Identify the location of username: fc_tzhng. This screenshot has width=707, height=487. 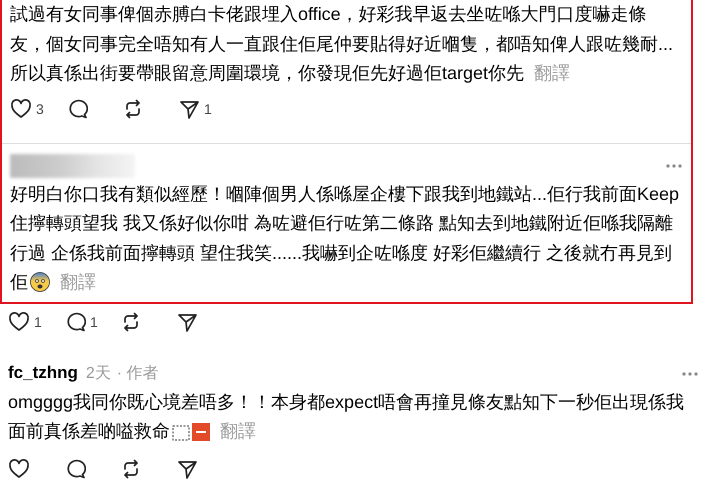
(43, 373).